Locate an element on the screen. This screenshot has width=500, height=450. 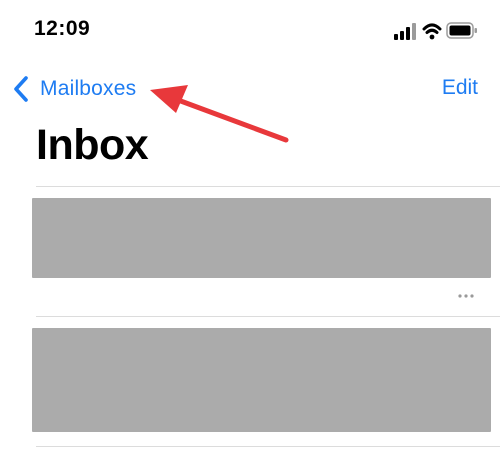
status-time: 12:09 is located at coordinates (62, 28).